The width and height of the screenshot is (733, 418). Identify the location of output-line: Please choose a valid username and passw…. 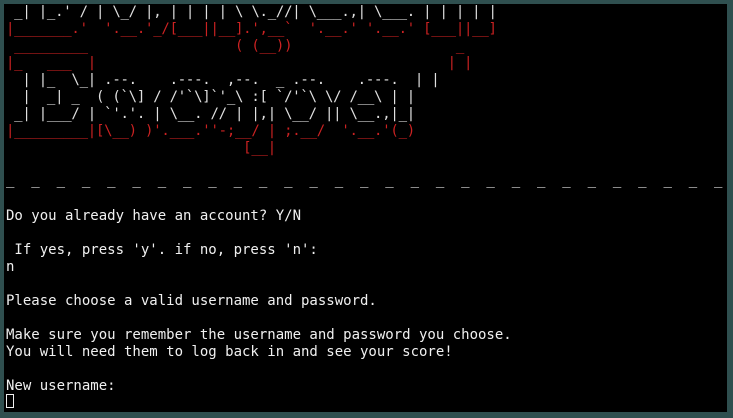
(191, 301).